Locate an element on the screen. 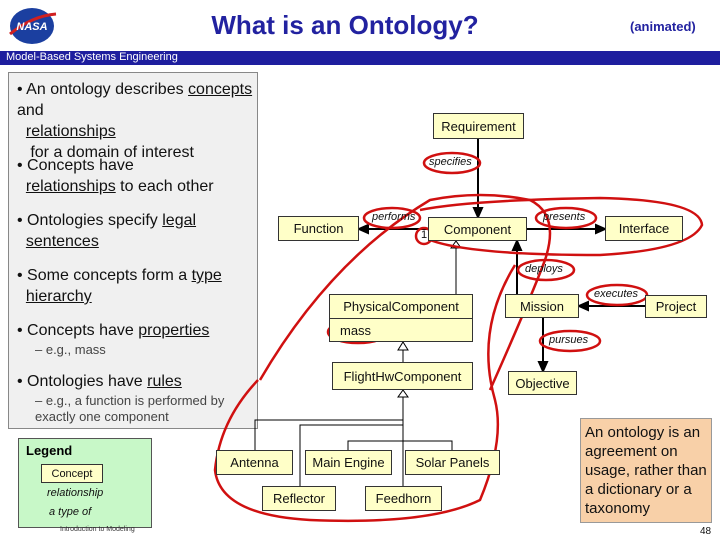 The image size is (720, 540). class-requirement: Requirement is located at coordinates (478, 126).